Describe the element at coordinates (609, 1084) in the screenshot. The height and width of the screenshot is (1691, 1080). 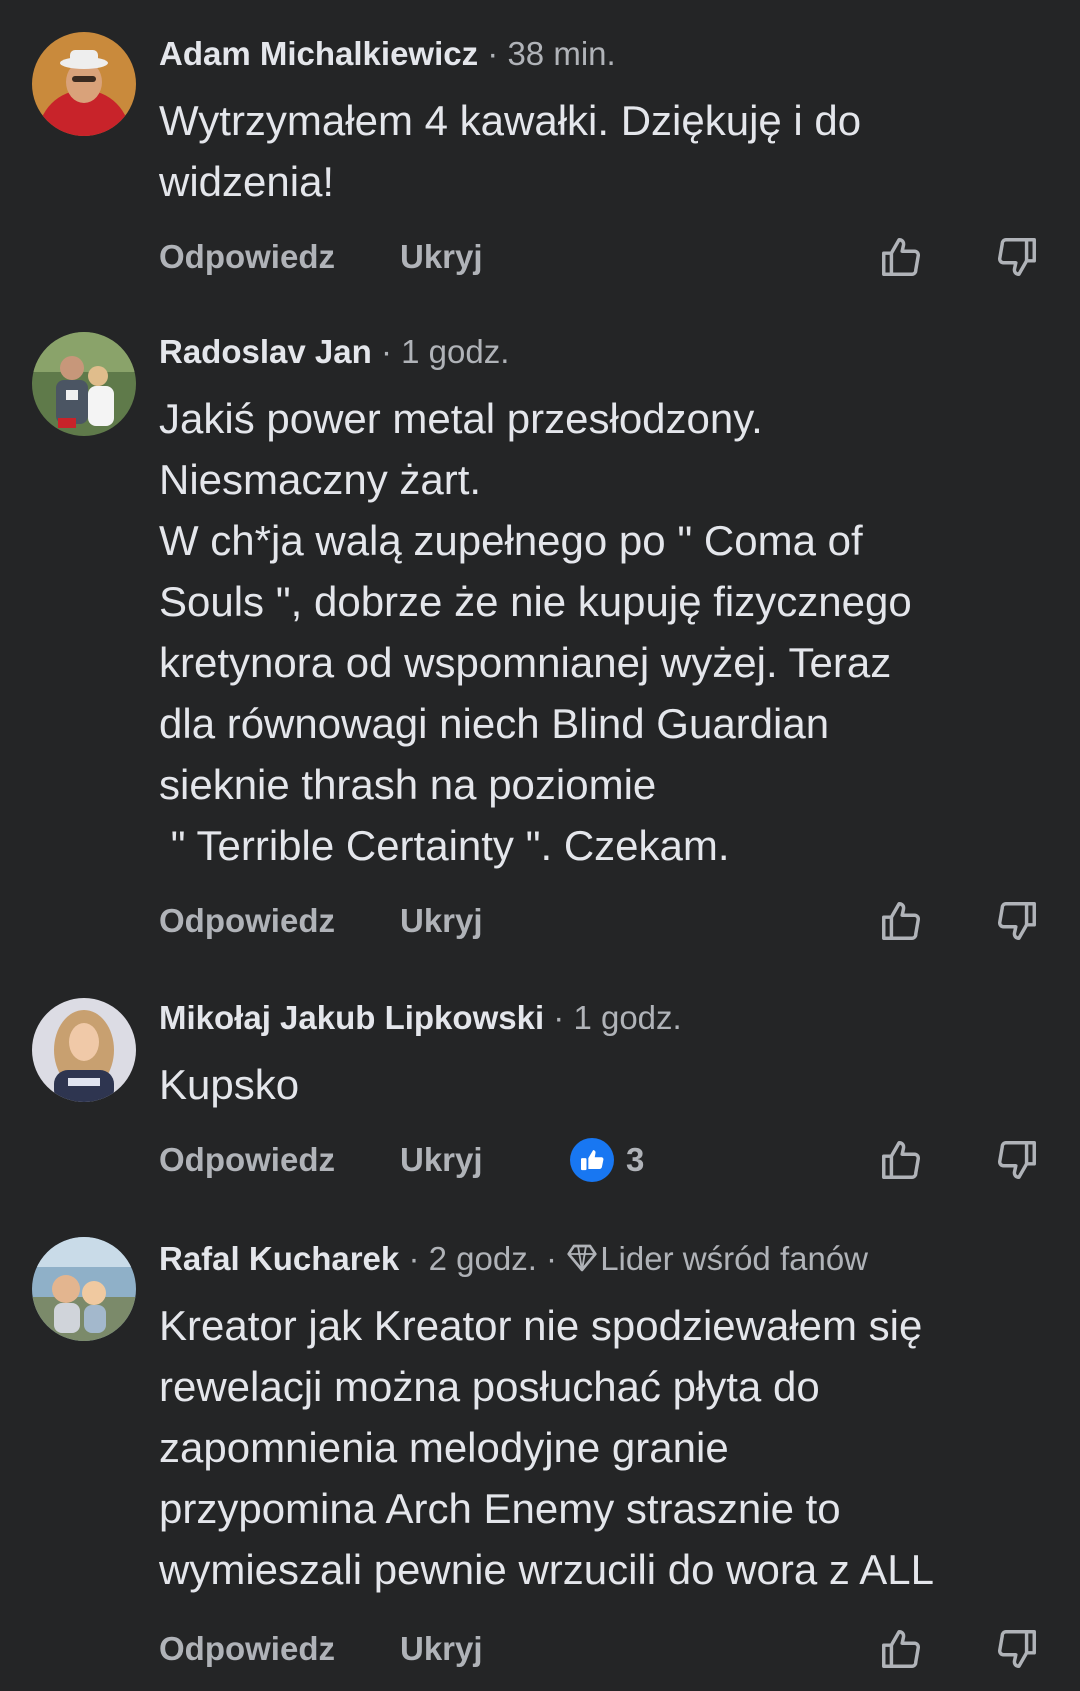
I see `comment-text: Kupsko` at that location.